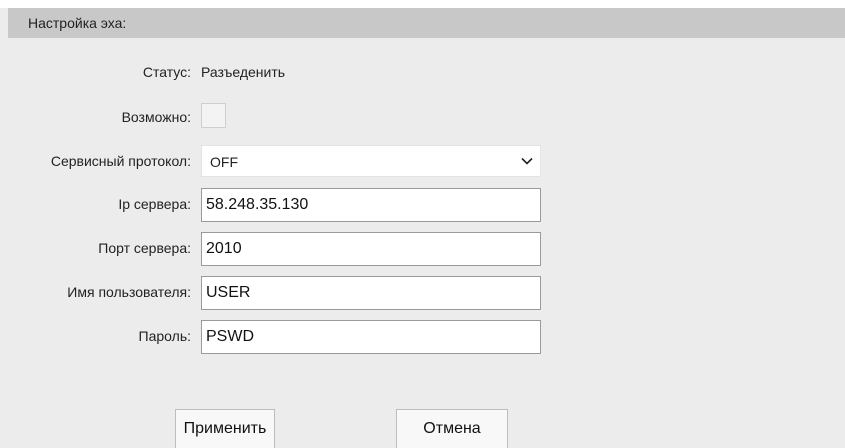 This screenshot has width=845, height=448. What do you see at coordinates (213, 115) in the screenshot?
I see `enable-checkbox` at bounding box center [213, 115].